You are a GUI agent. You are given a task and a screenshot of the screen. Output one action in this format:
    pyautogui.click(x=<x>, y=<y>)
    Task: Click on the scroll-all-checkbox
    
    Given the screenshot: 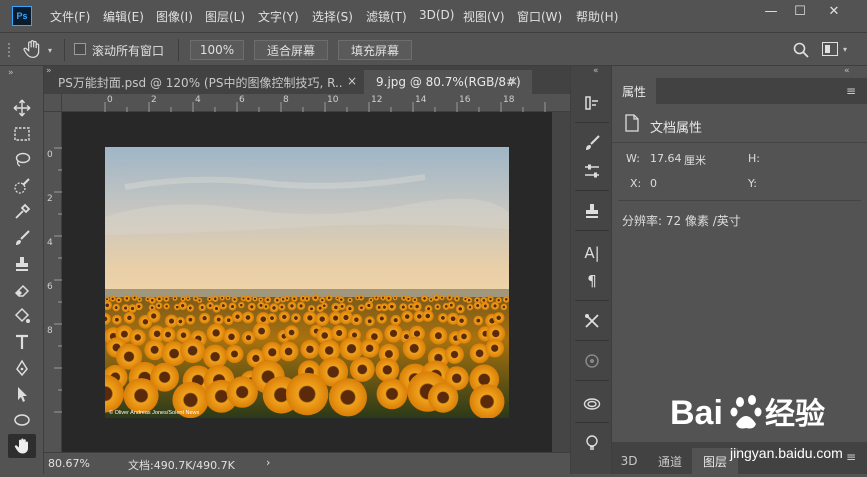 What is the action you would take?
    pyautogui.click(x=80, y=49)
    